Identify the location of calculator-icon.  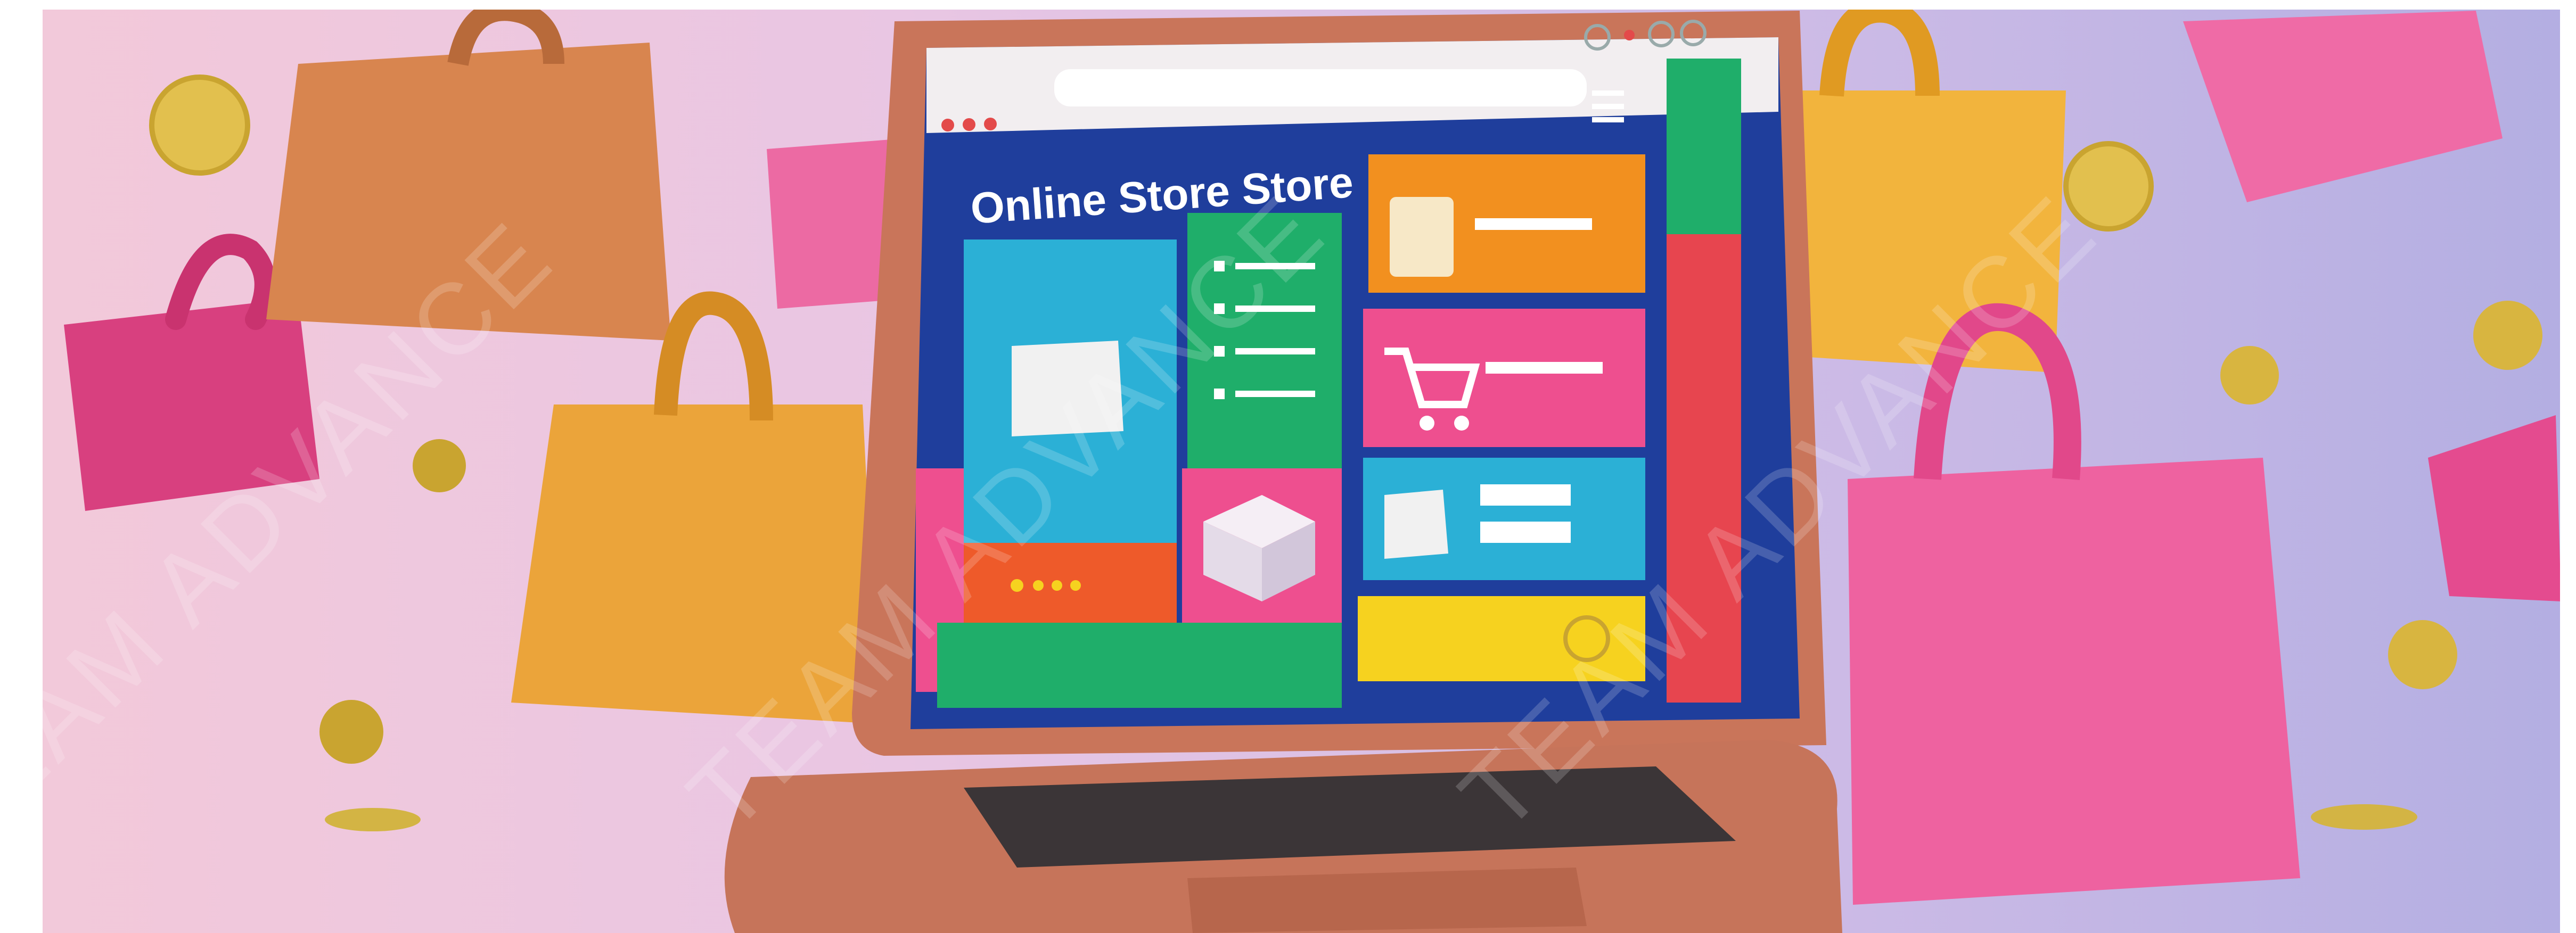
(1422, 237).